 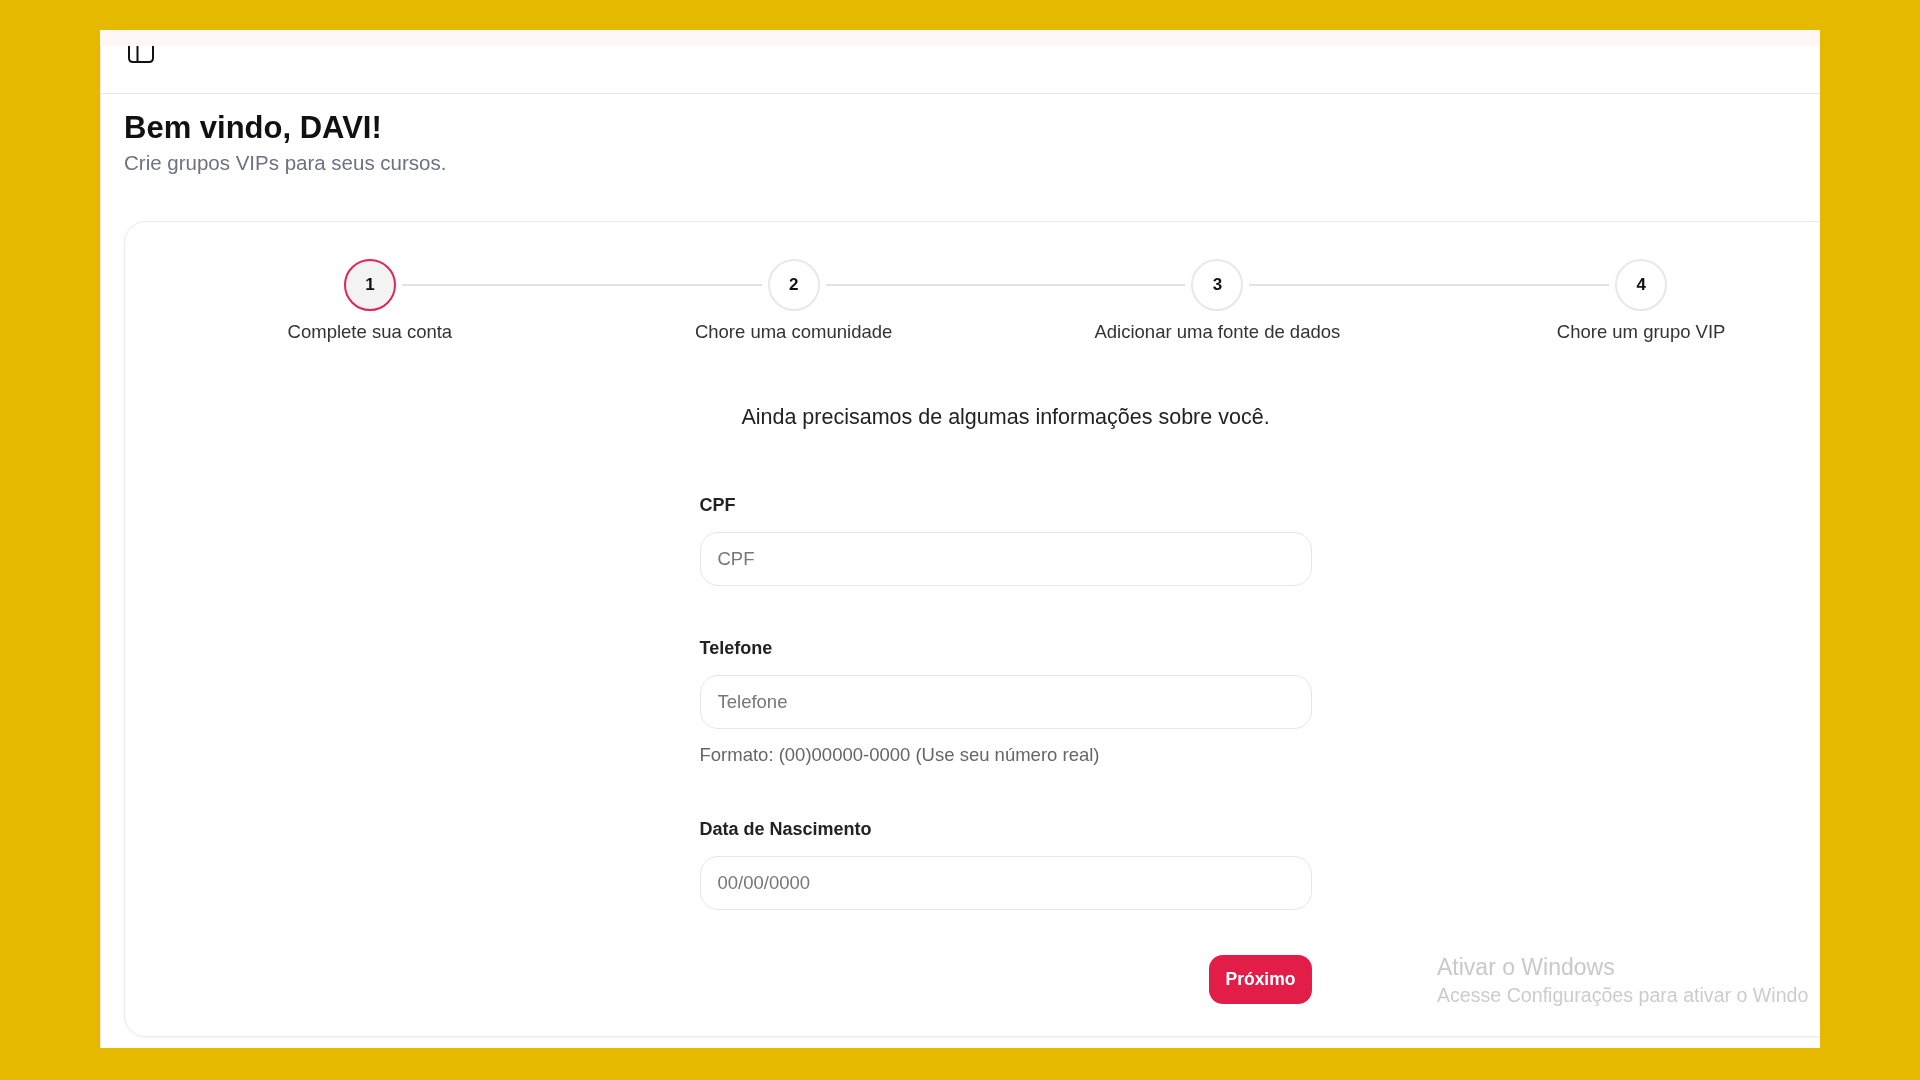 What do you see at coordinates (1641, 332) in the screenshot?
I see `step-label: Chore um grupo VIP` at bounding box center [1641, 332].